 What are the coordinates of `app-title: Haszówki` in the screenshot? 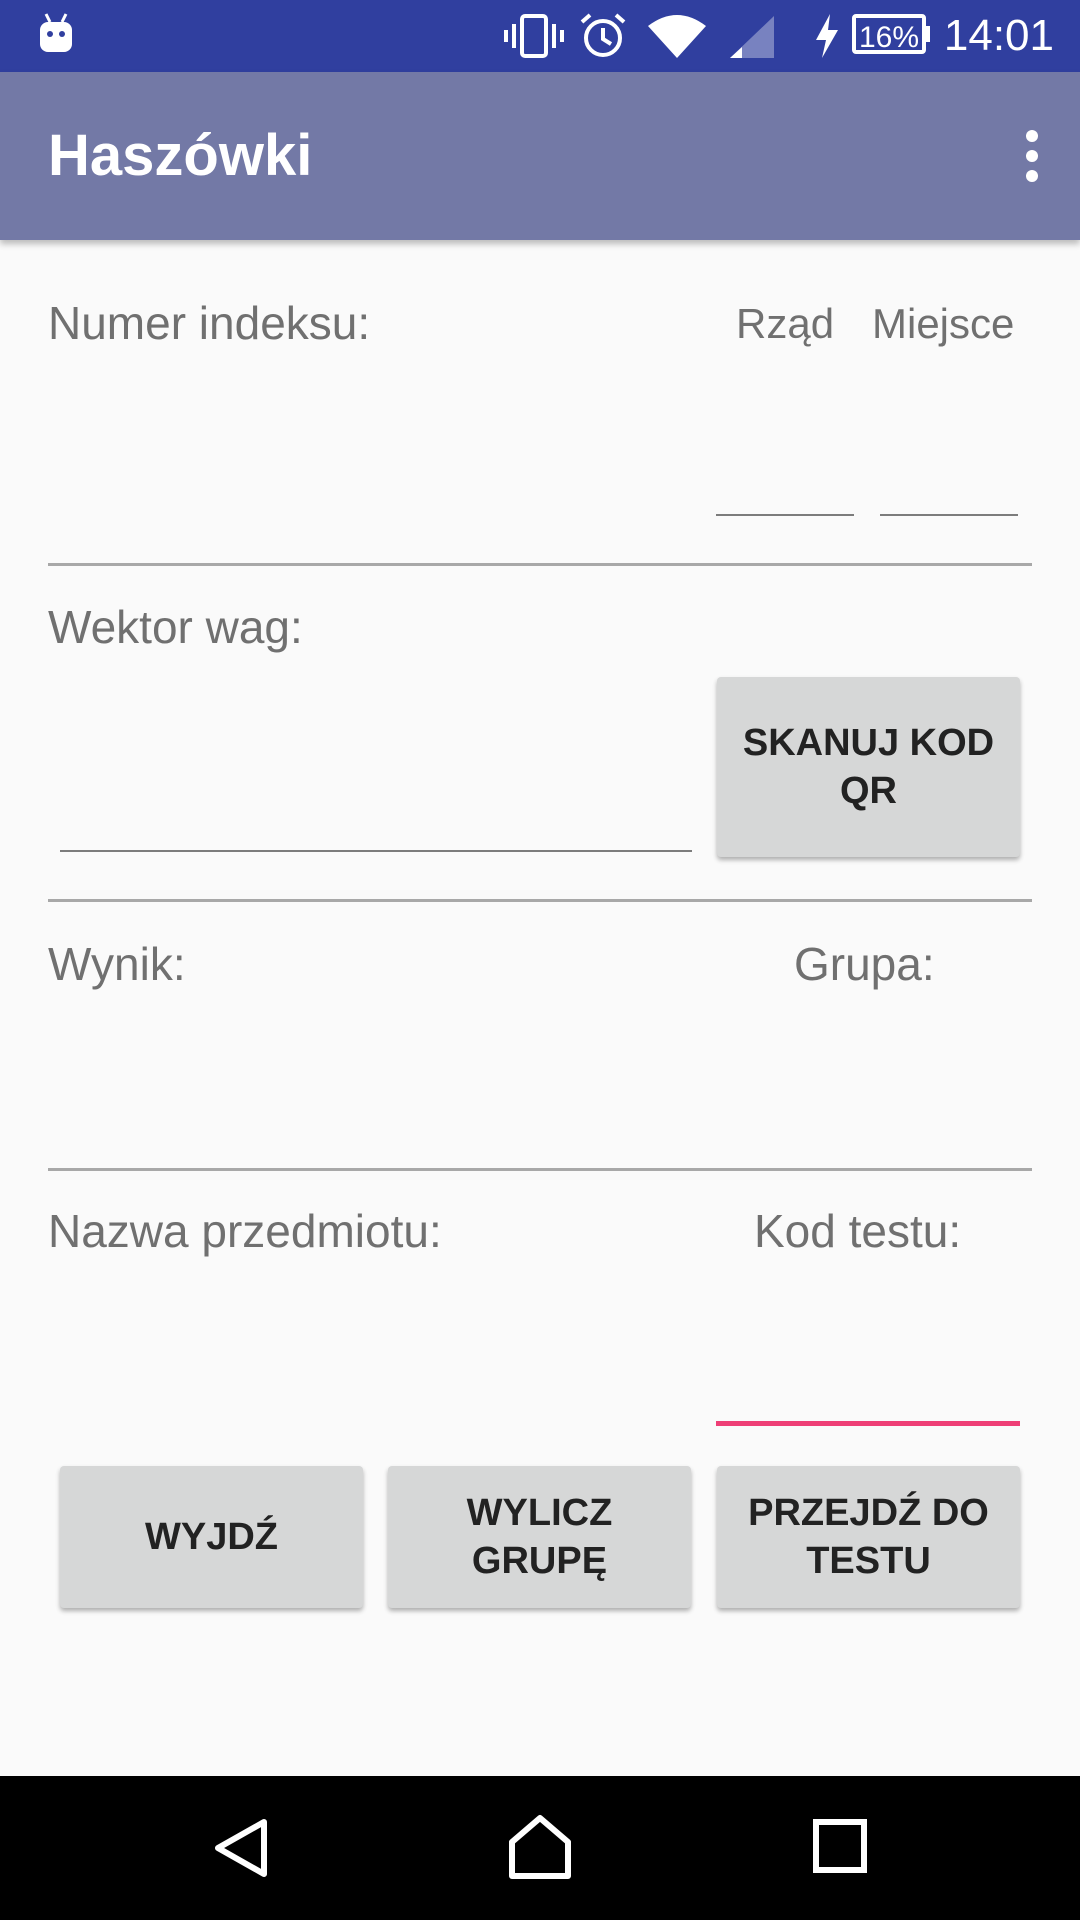 It's located at (180, 155).